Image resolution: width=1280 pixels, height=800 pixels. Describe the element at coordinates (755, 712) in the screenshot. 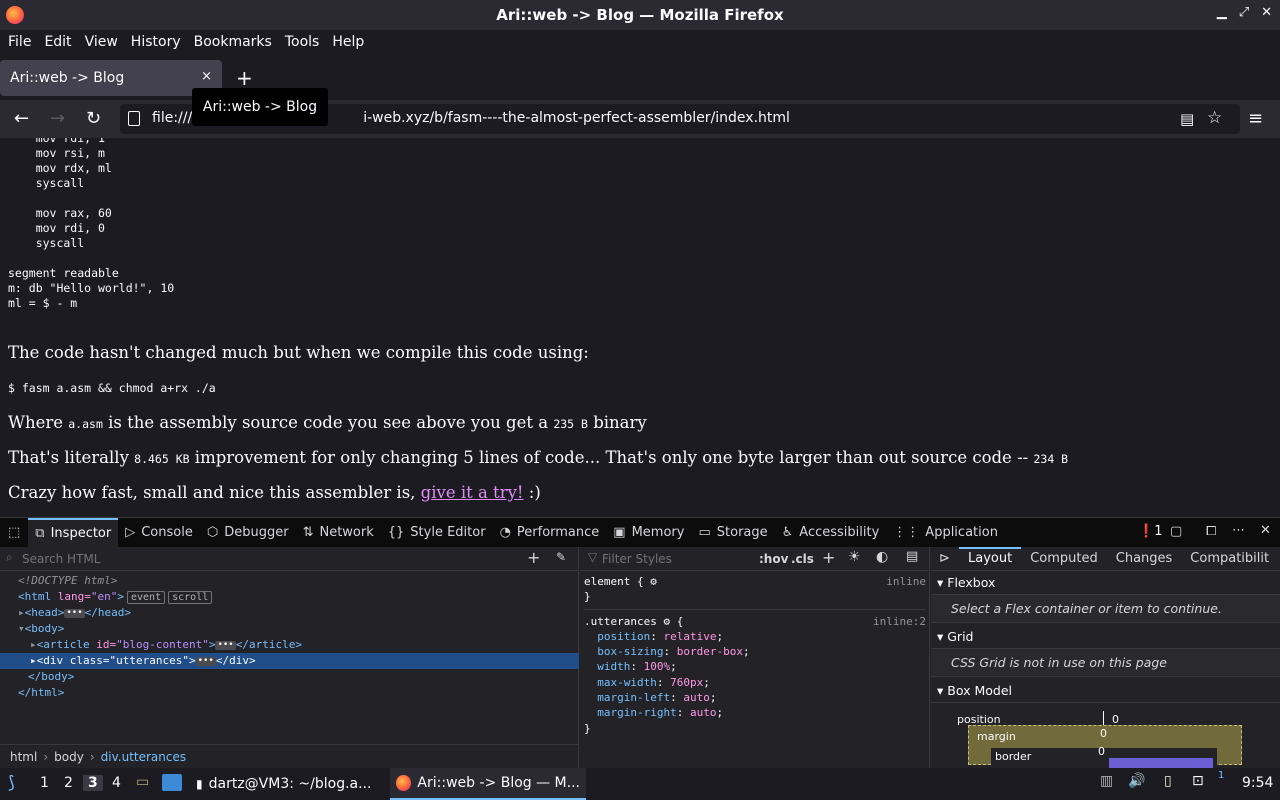

I see `decl-row: margin-right: auto;` at that location.